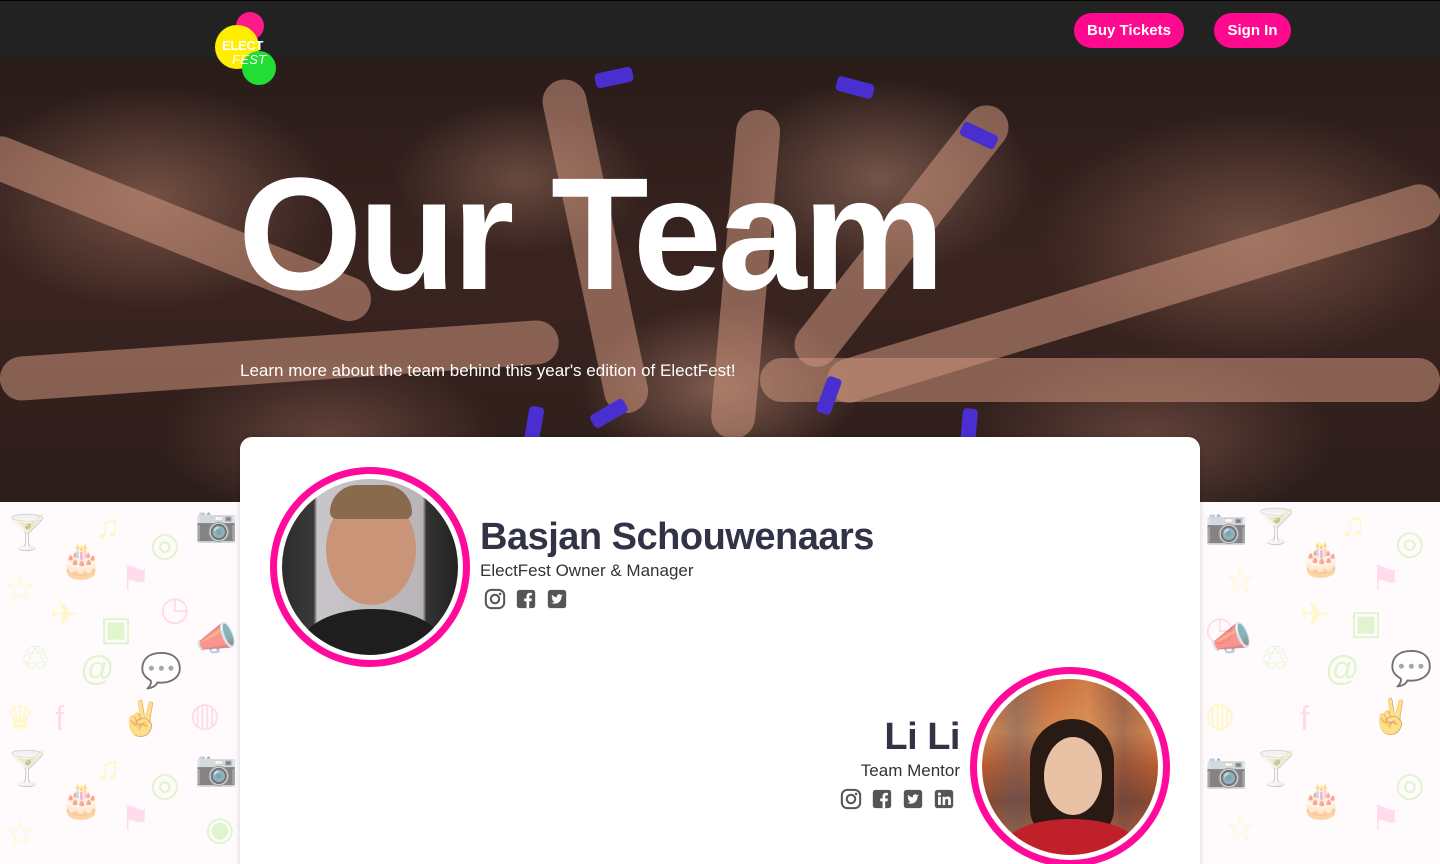  I want to click on logo-text-fest: FEST, so click(249, 59).